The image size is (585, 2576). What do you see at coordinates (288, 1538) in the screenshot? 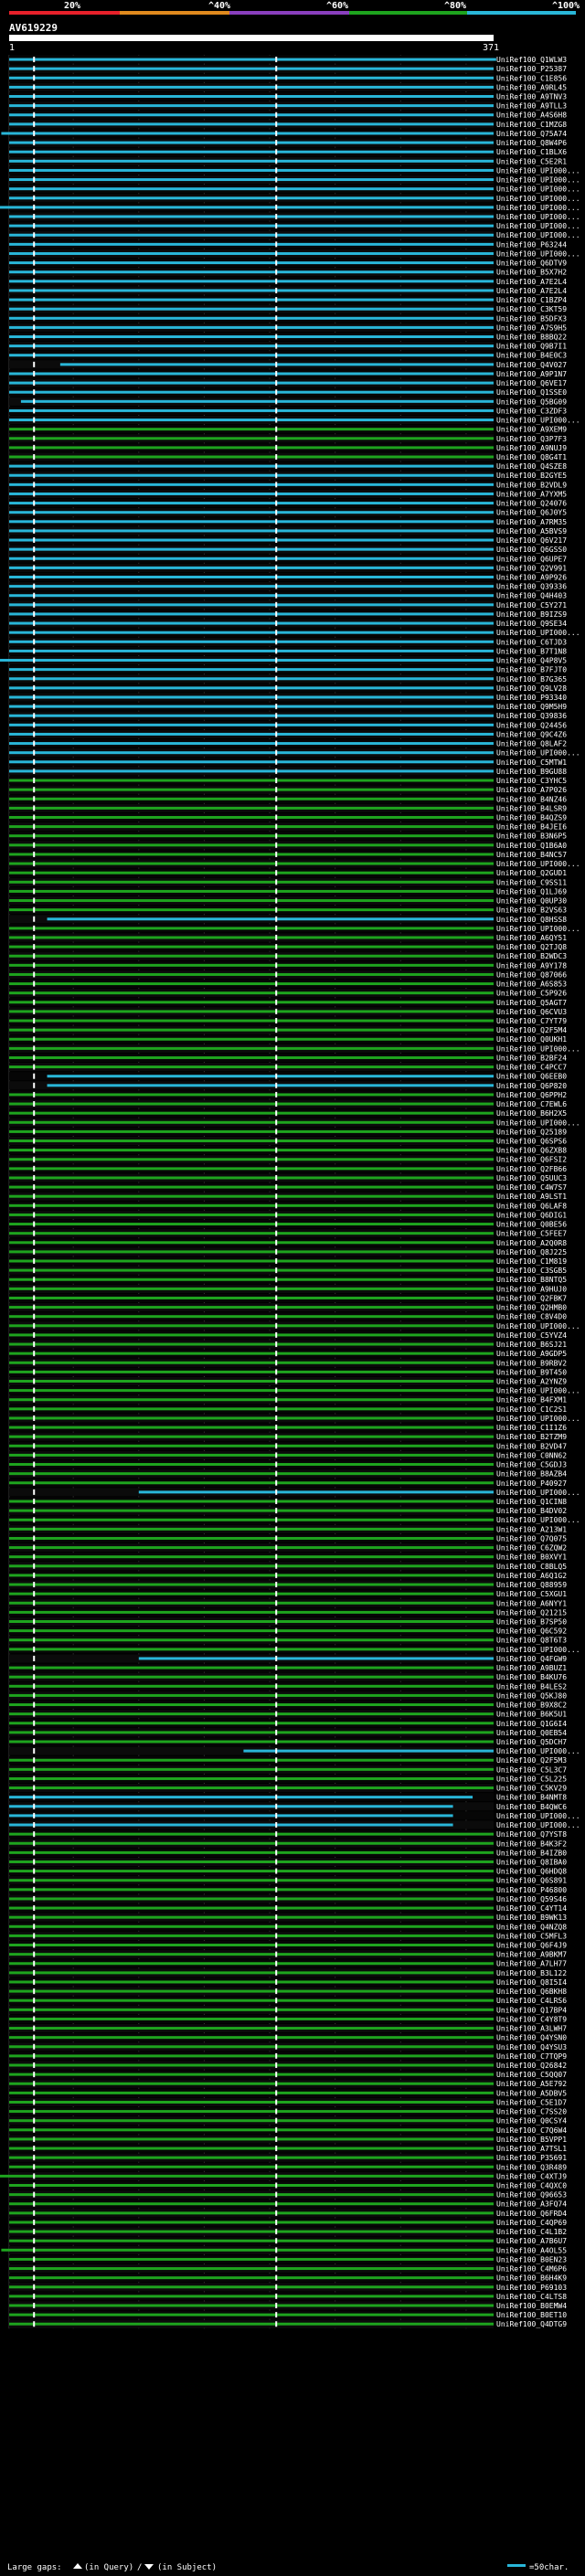
I see `hit-row: UniRef100_Q7Q075` at bounding box center [288, 1538].